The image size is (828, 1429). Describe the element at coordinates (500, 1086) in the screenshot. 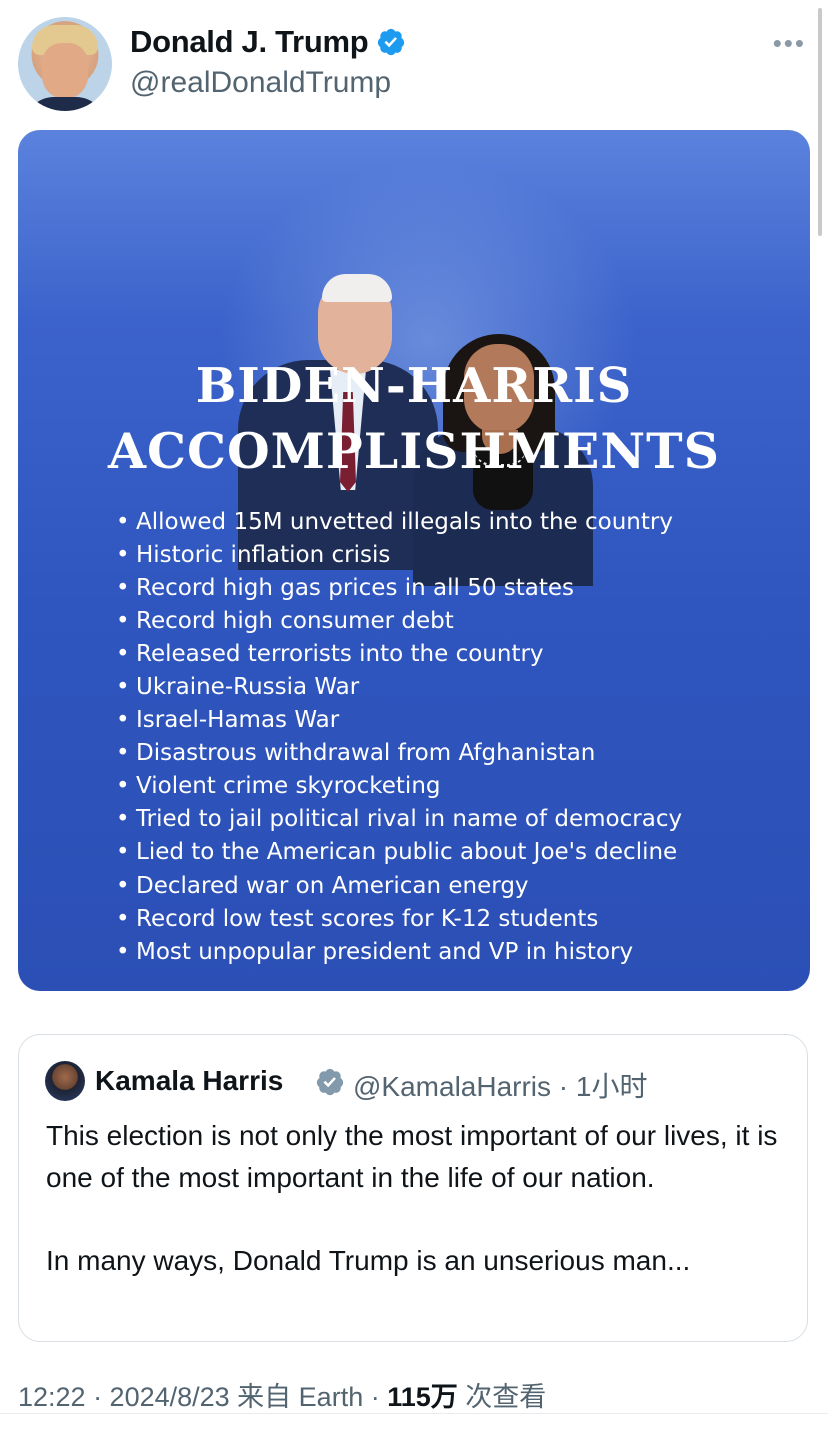

I see `quoted-handle-time: @KamalaHarris · 1小时` at that location.